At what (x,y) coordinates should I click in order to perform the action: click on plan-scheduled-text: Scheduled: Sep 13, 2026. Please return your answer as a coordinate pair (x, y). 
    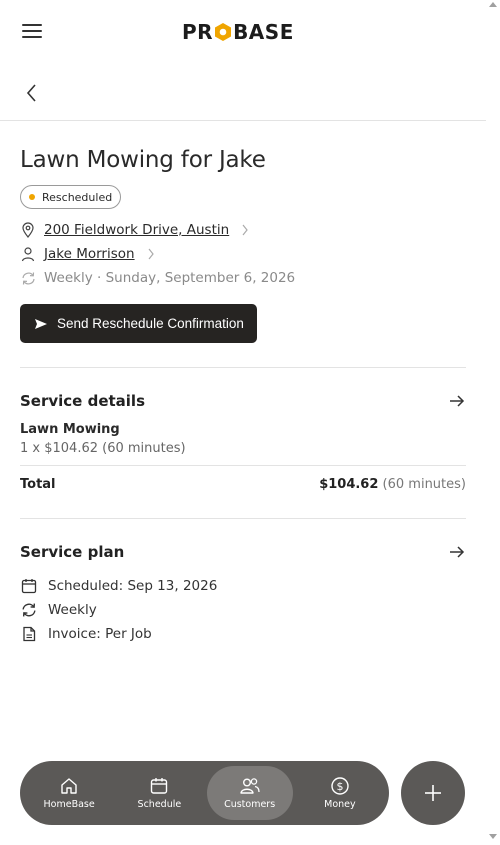
    Looking at the image, I should click on (133, 586).